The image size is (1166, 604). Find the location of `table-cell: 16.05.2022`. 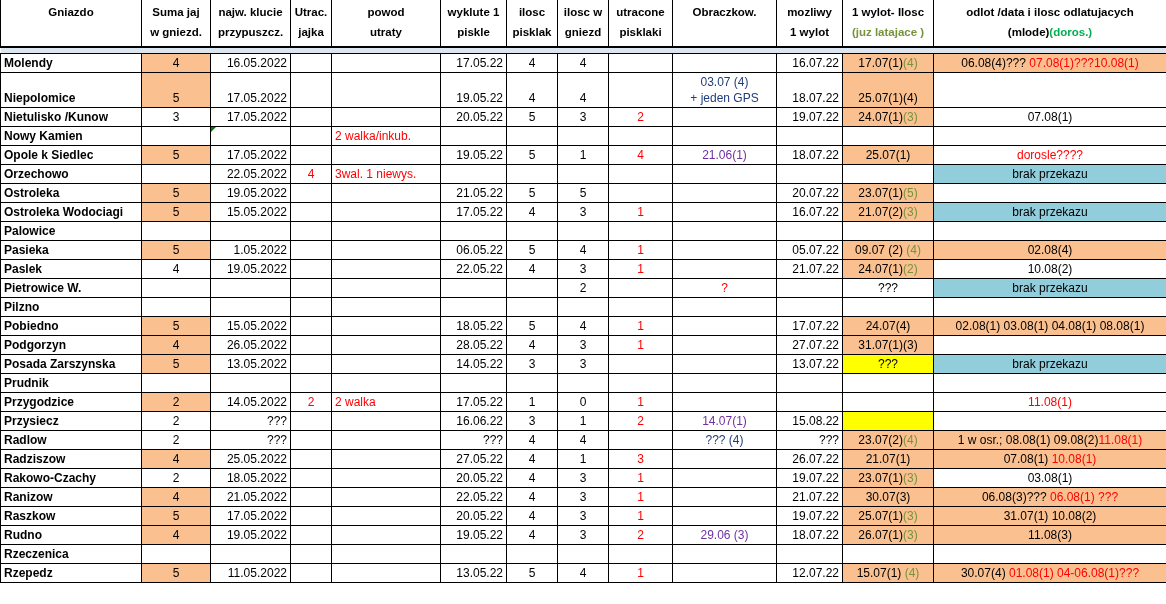

table-cell: 16.05.2022 is located at coordinates (250, 63).